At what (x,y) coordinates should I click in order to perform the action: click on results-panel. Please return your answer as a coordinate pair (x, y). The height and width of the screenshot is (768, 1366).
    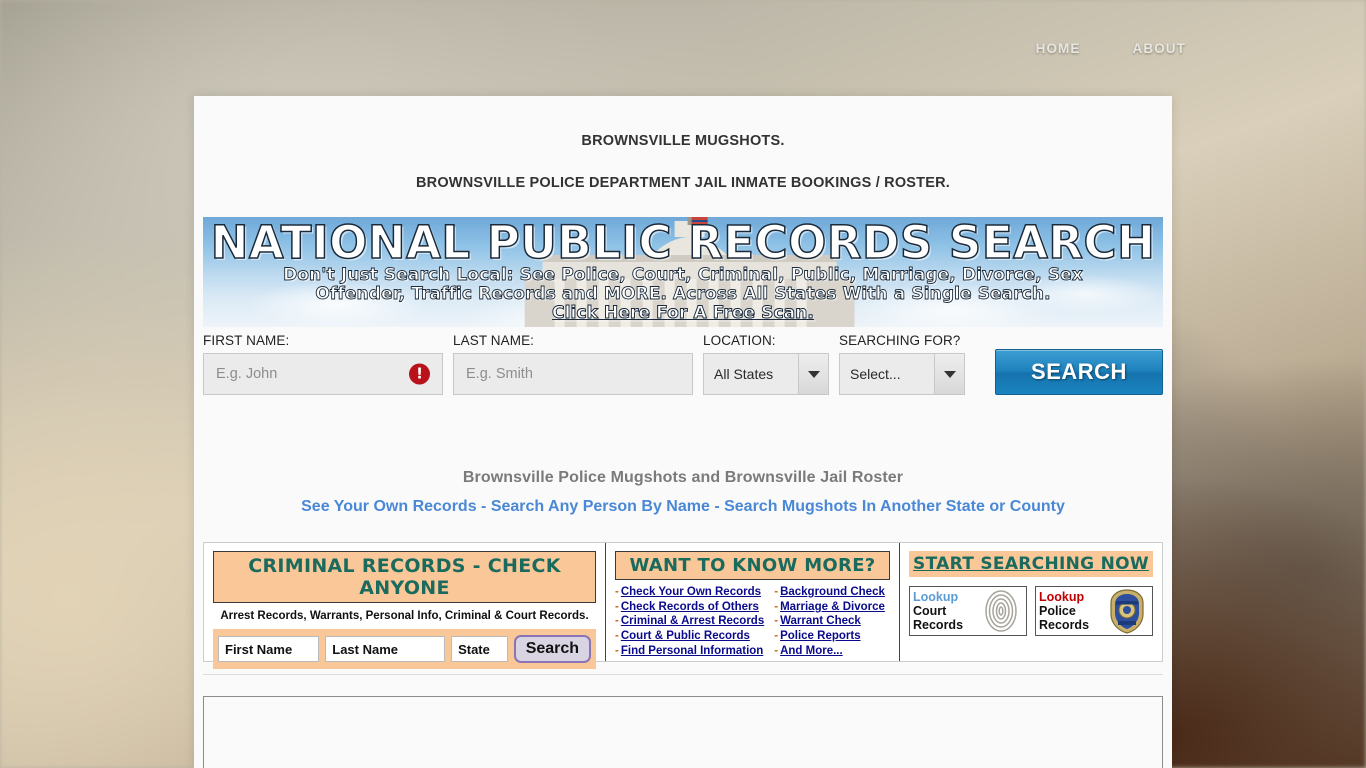
    Looking at the image, I should click on (683, 732).